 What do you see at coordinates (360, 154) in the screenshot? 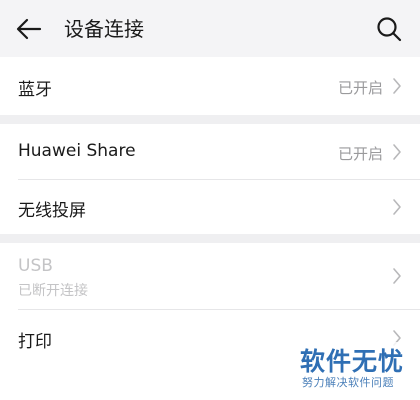
I see `huawei-share-status: 已开启` at bounding box center [360, 154].